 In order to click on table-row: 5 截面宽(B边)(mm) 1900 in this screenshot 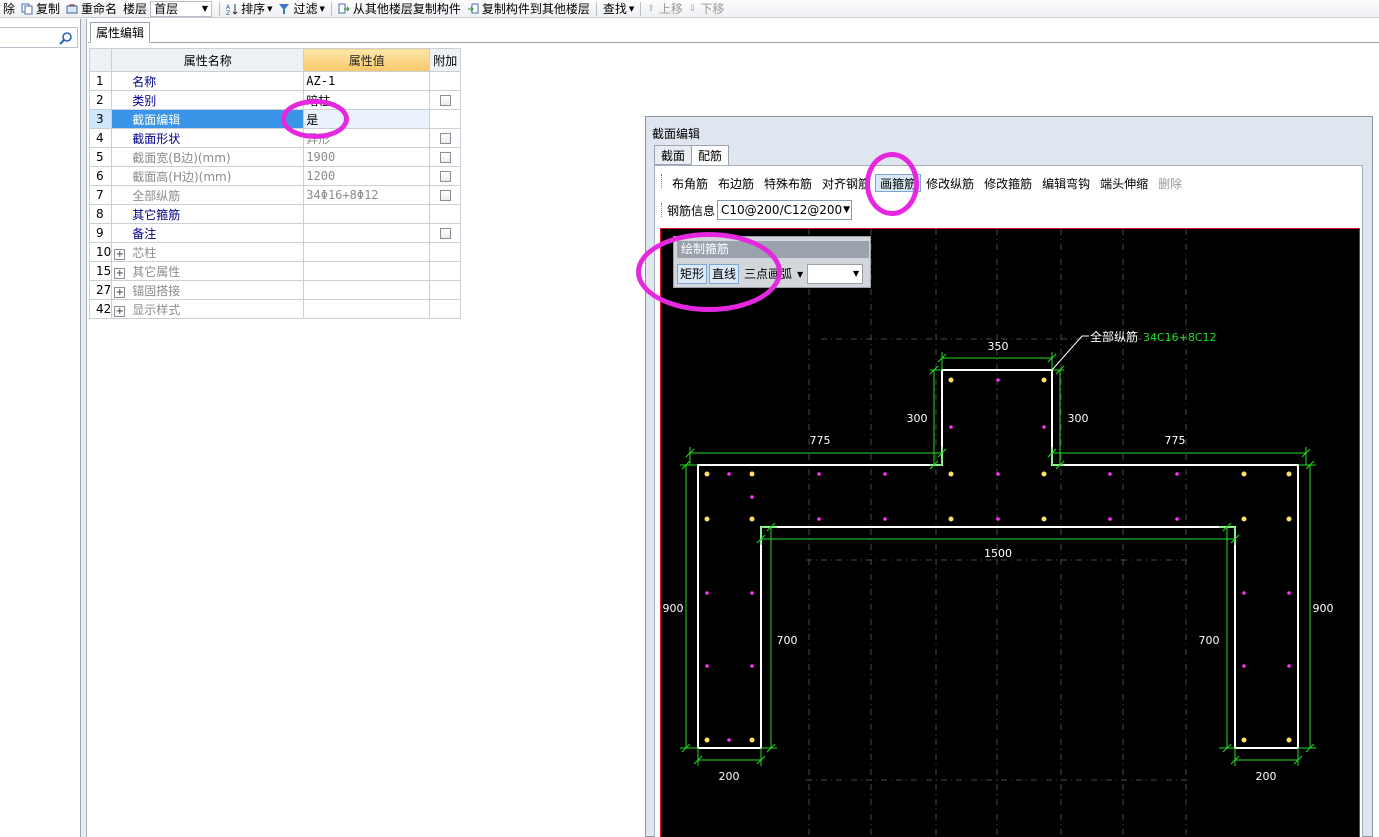, I will do `click(275, 157)`.